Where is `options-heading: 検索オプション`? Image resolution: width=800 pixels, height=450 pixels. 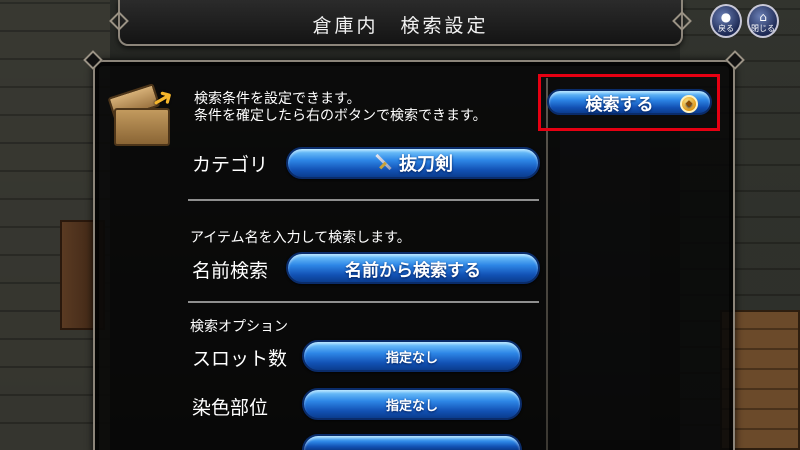
options-heading: 検索オプション is located at coordinates (239, 327).